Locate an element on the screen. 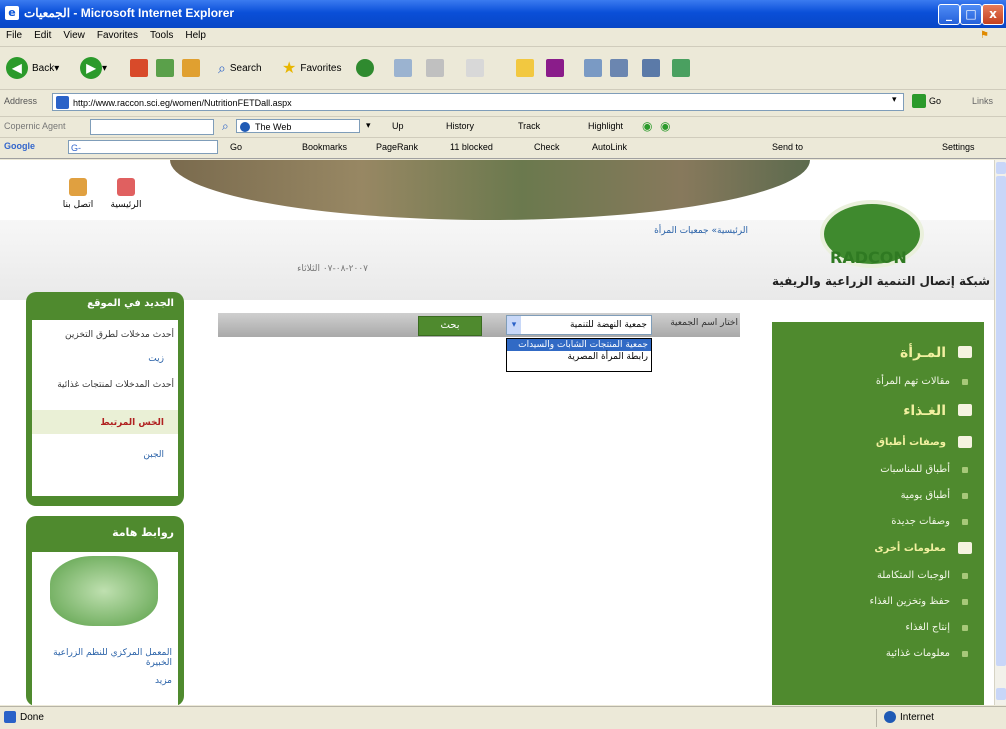  copernic-label: Copernic Agent is located at coordinates (35, 126).